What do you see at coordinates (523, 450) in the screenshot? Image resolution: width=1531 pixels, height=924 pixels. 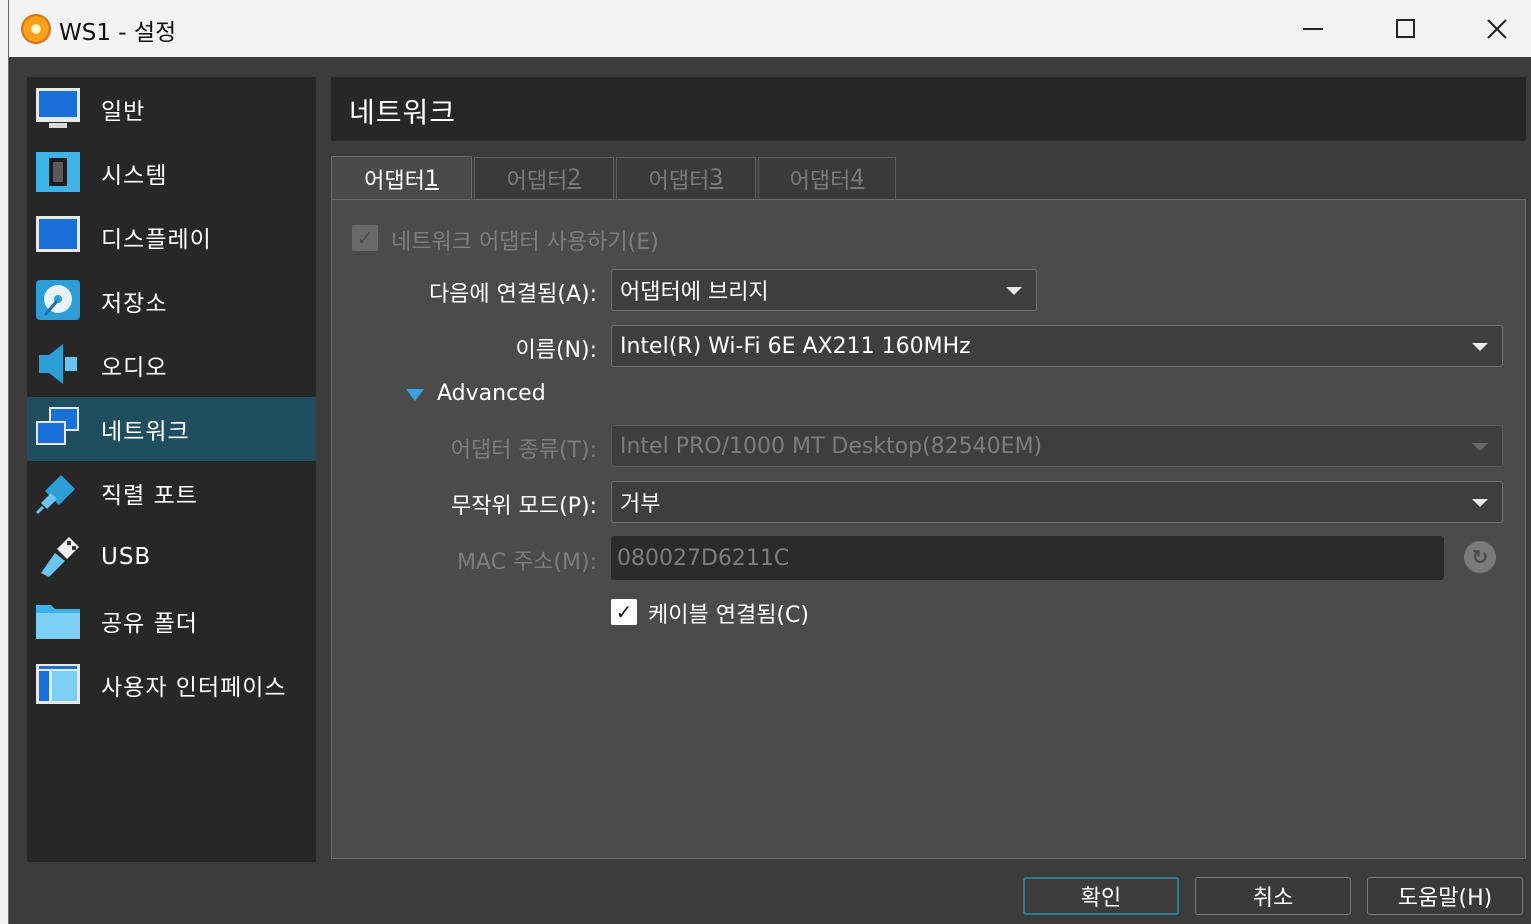 I see `adapter-type-label: 어댑터 종류(T):` at bounding box center [523, 450].